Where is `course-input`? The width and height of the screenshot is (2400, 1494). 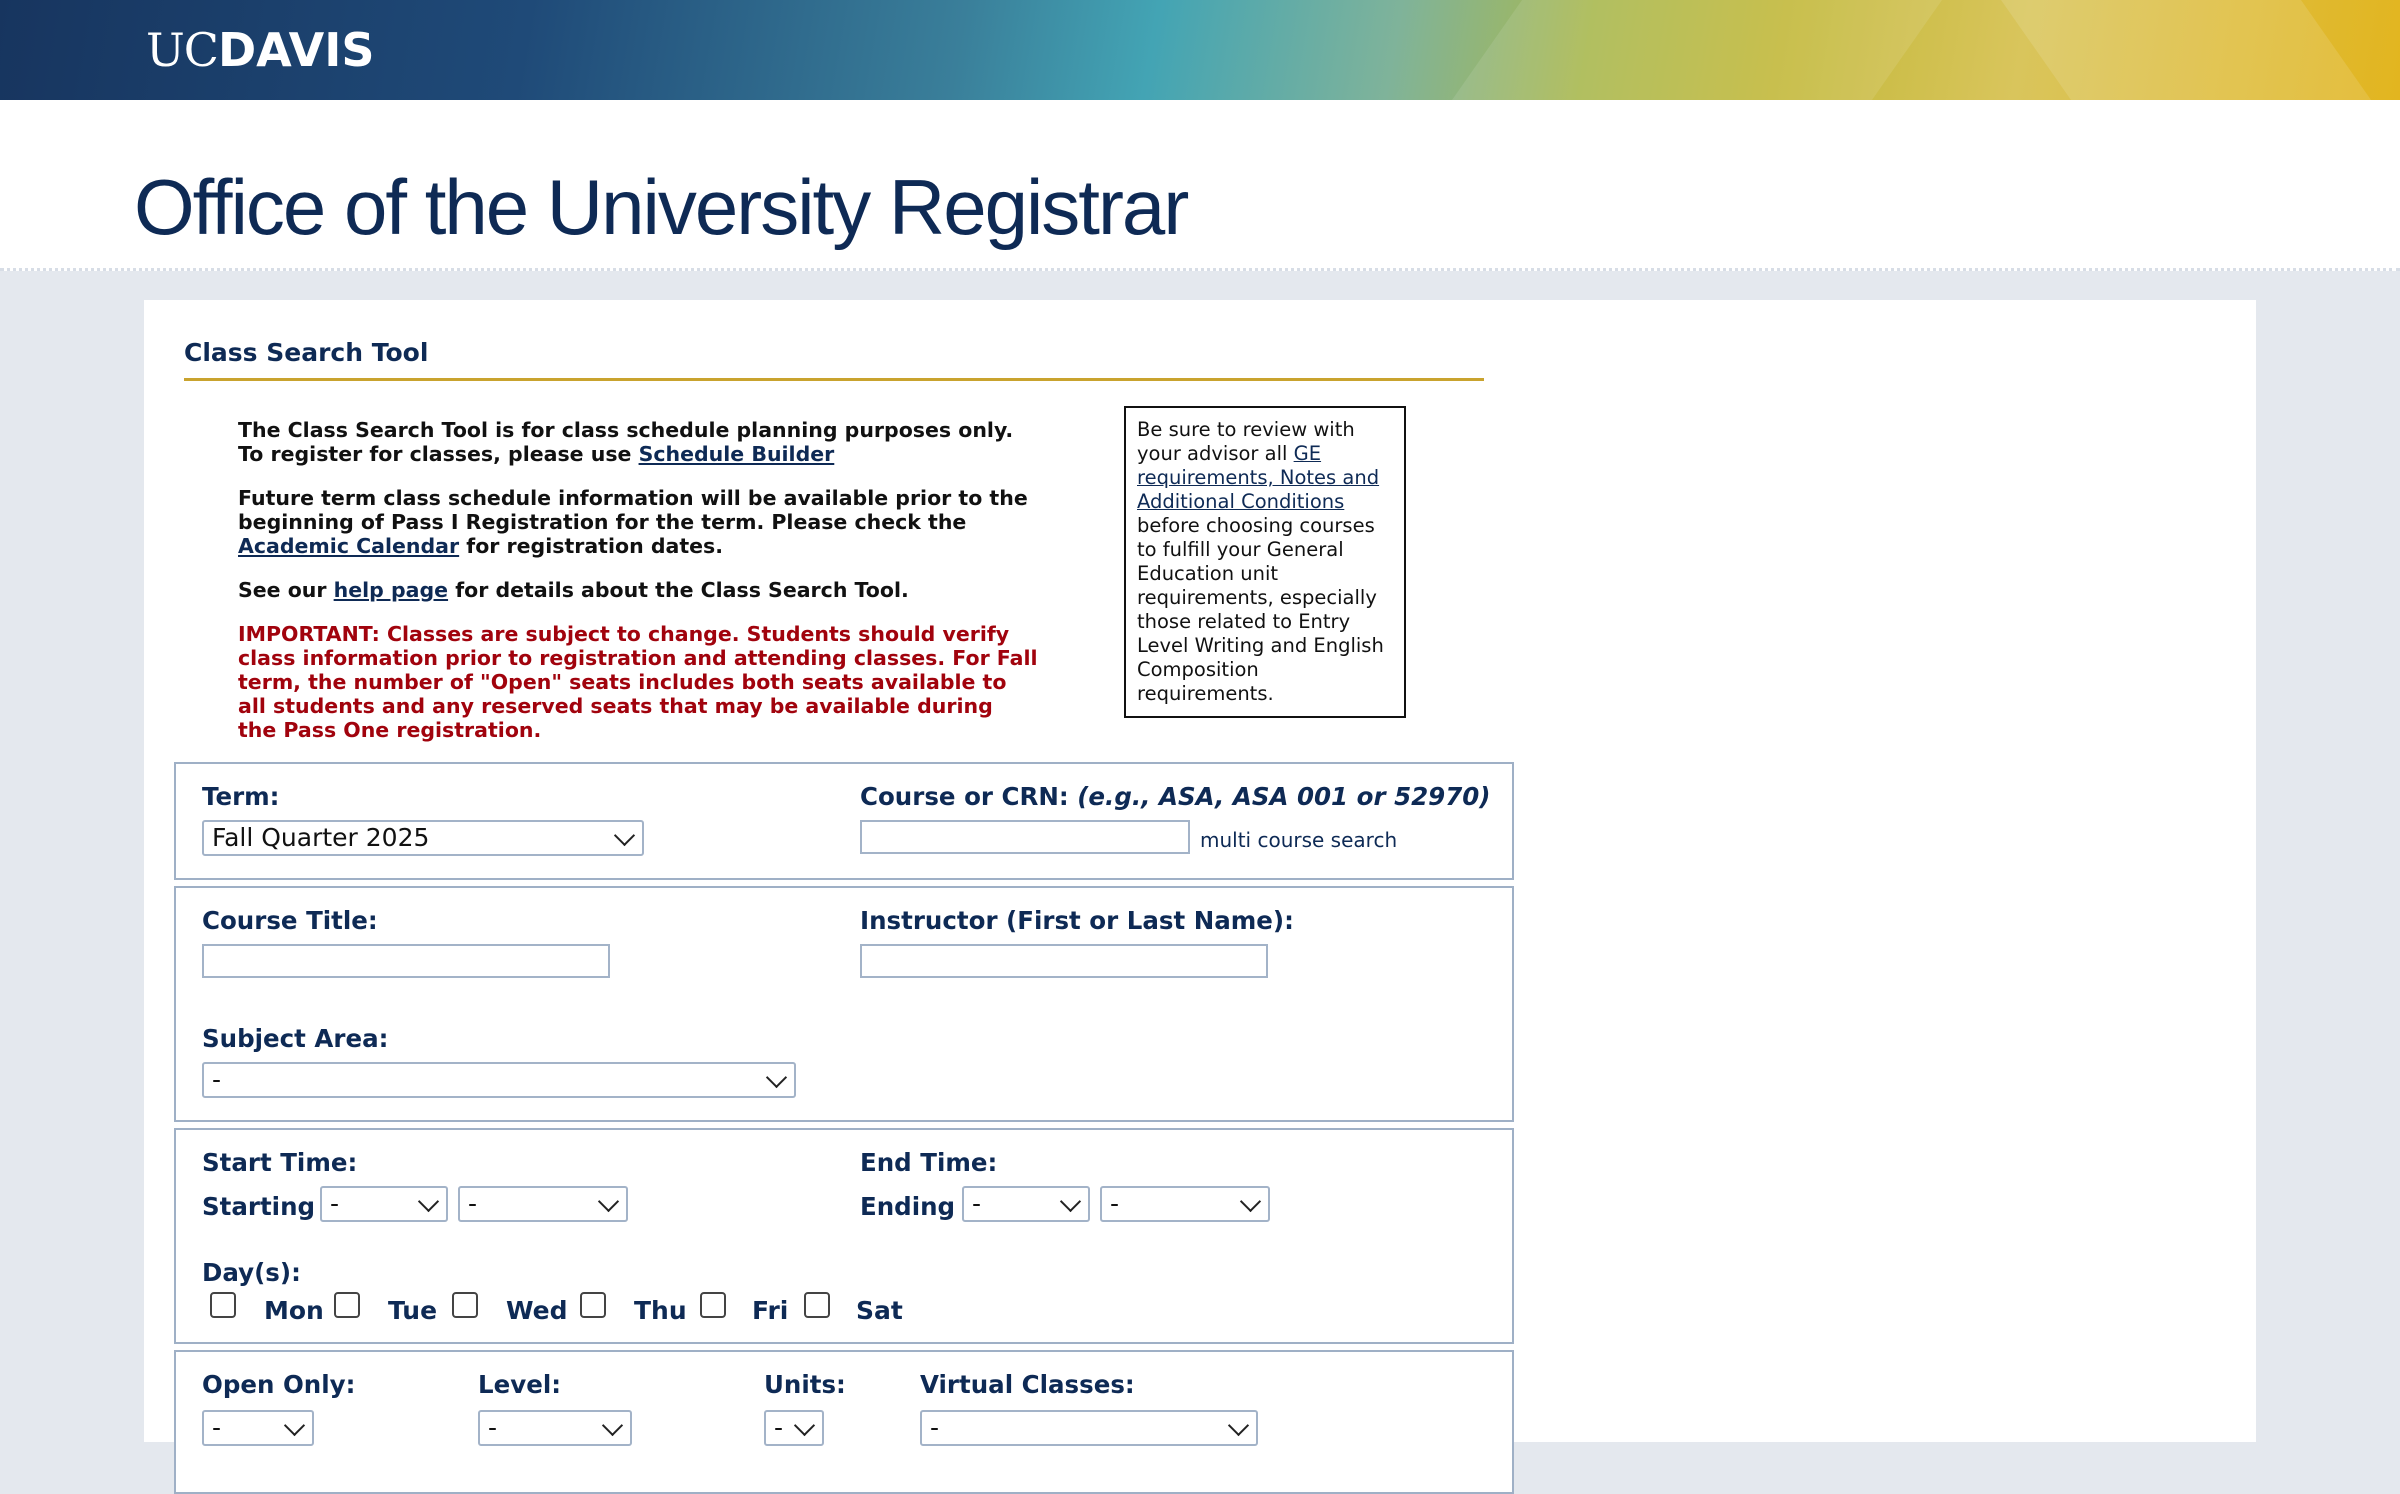
course-input is located at coordinates (1025, 837).